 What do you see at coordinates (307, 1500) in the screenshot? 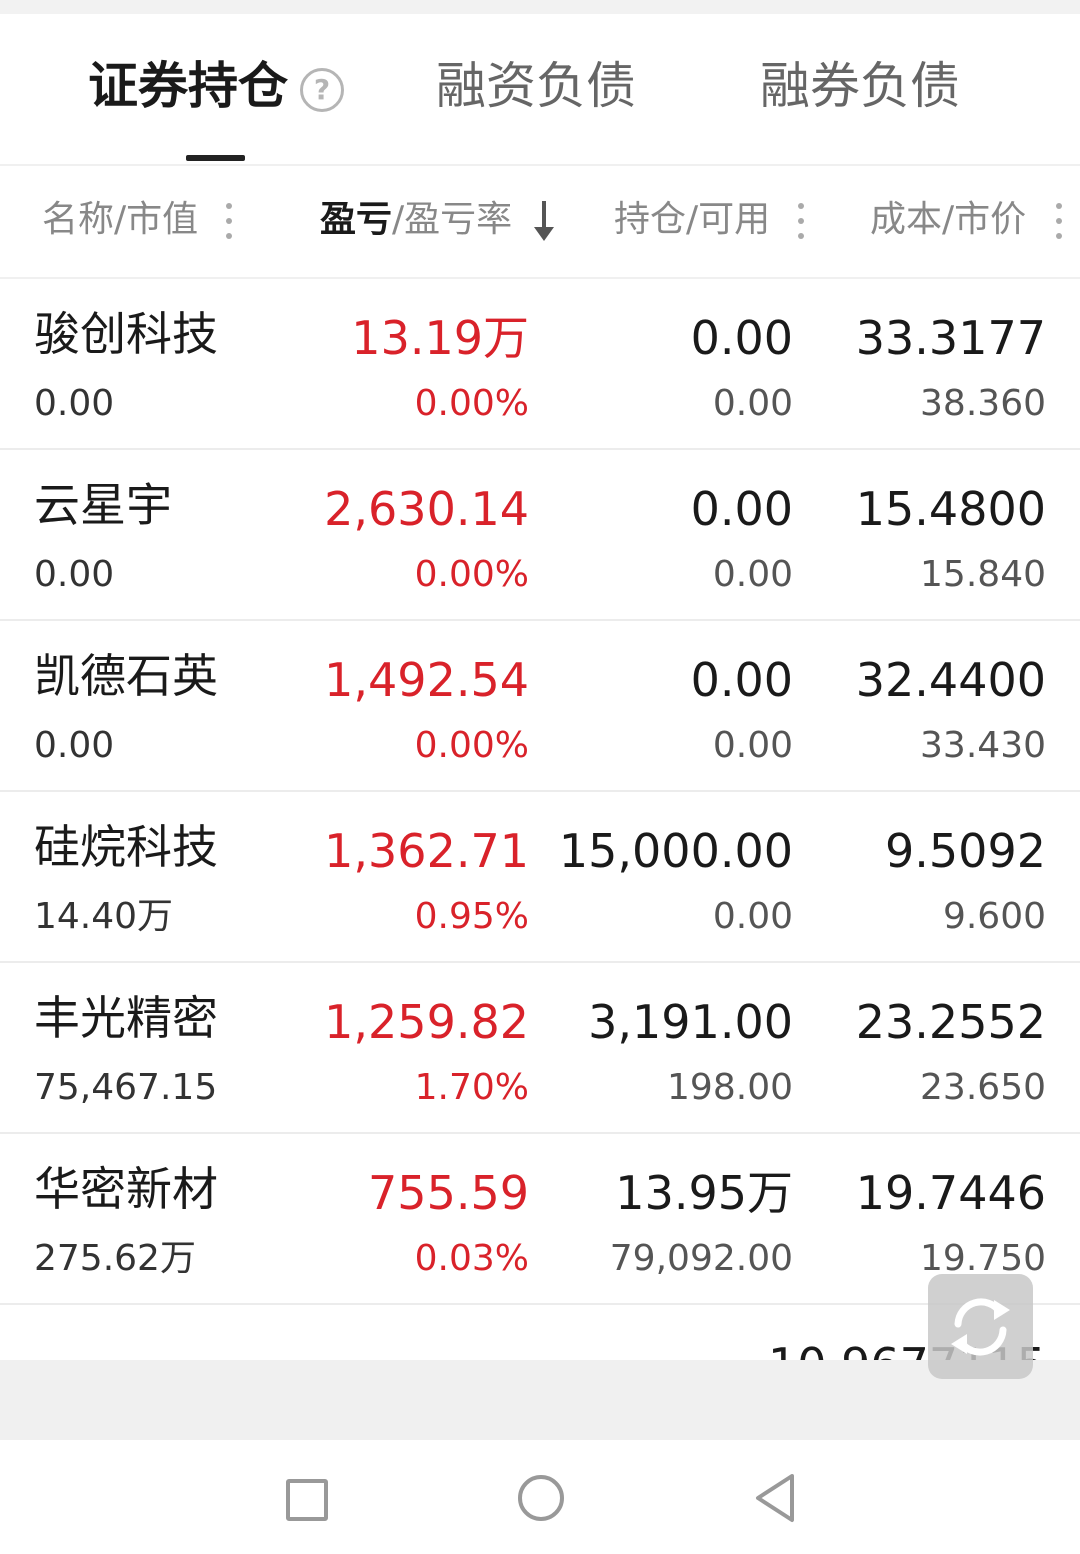
I see `recent-apps-icon` at bounding box center [307, 1500].